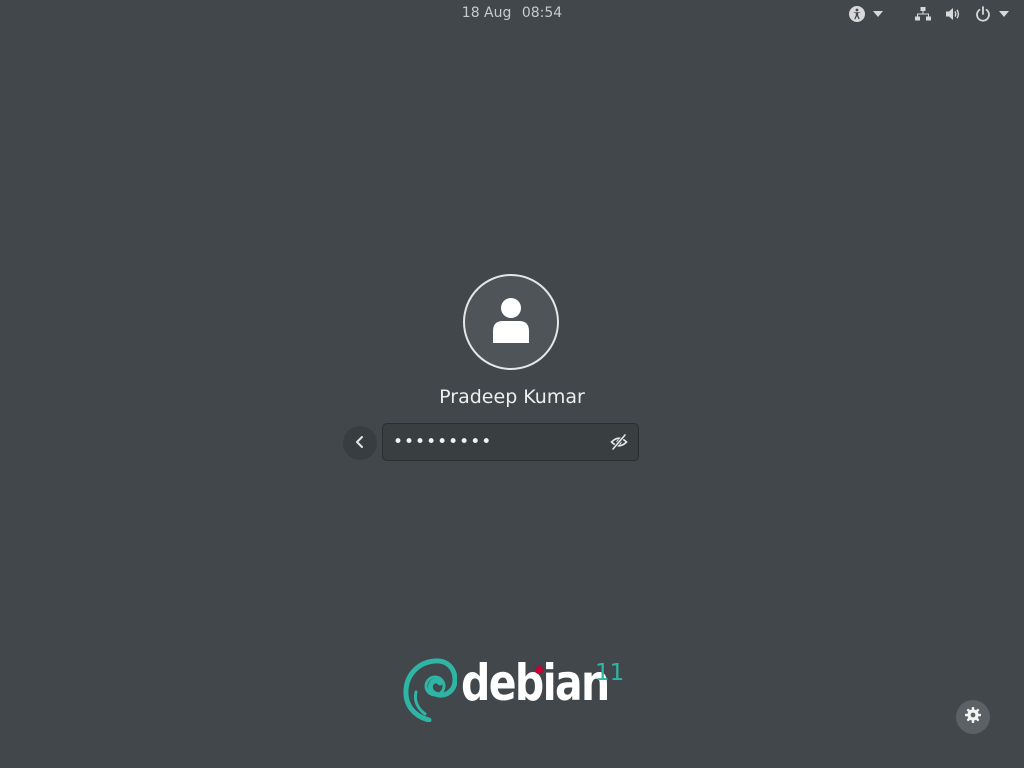 This screenshot has height=768, width=1024. I want to click on chevron-left-icon, so click(360, 443).